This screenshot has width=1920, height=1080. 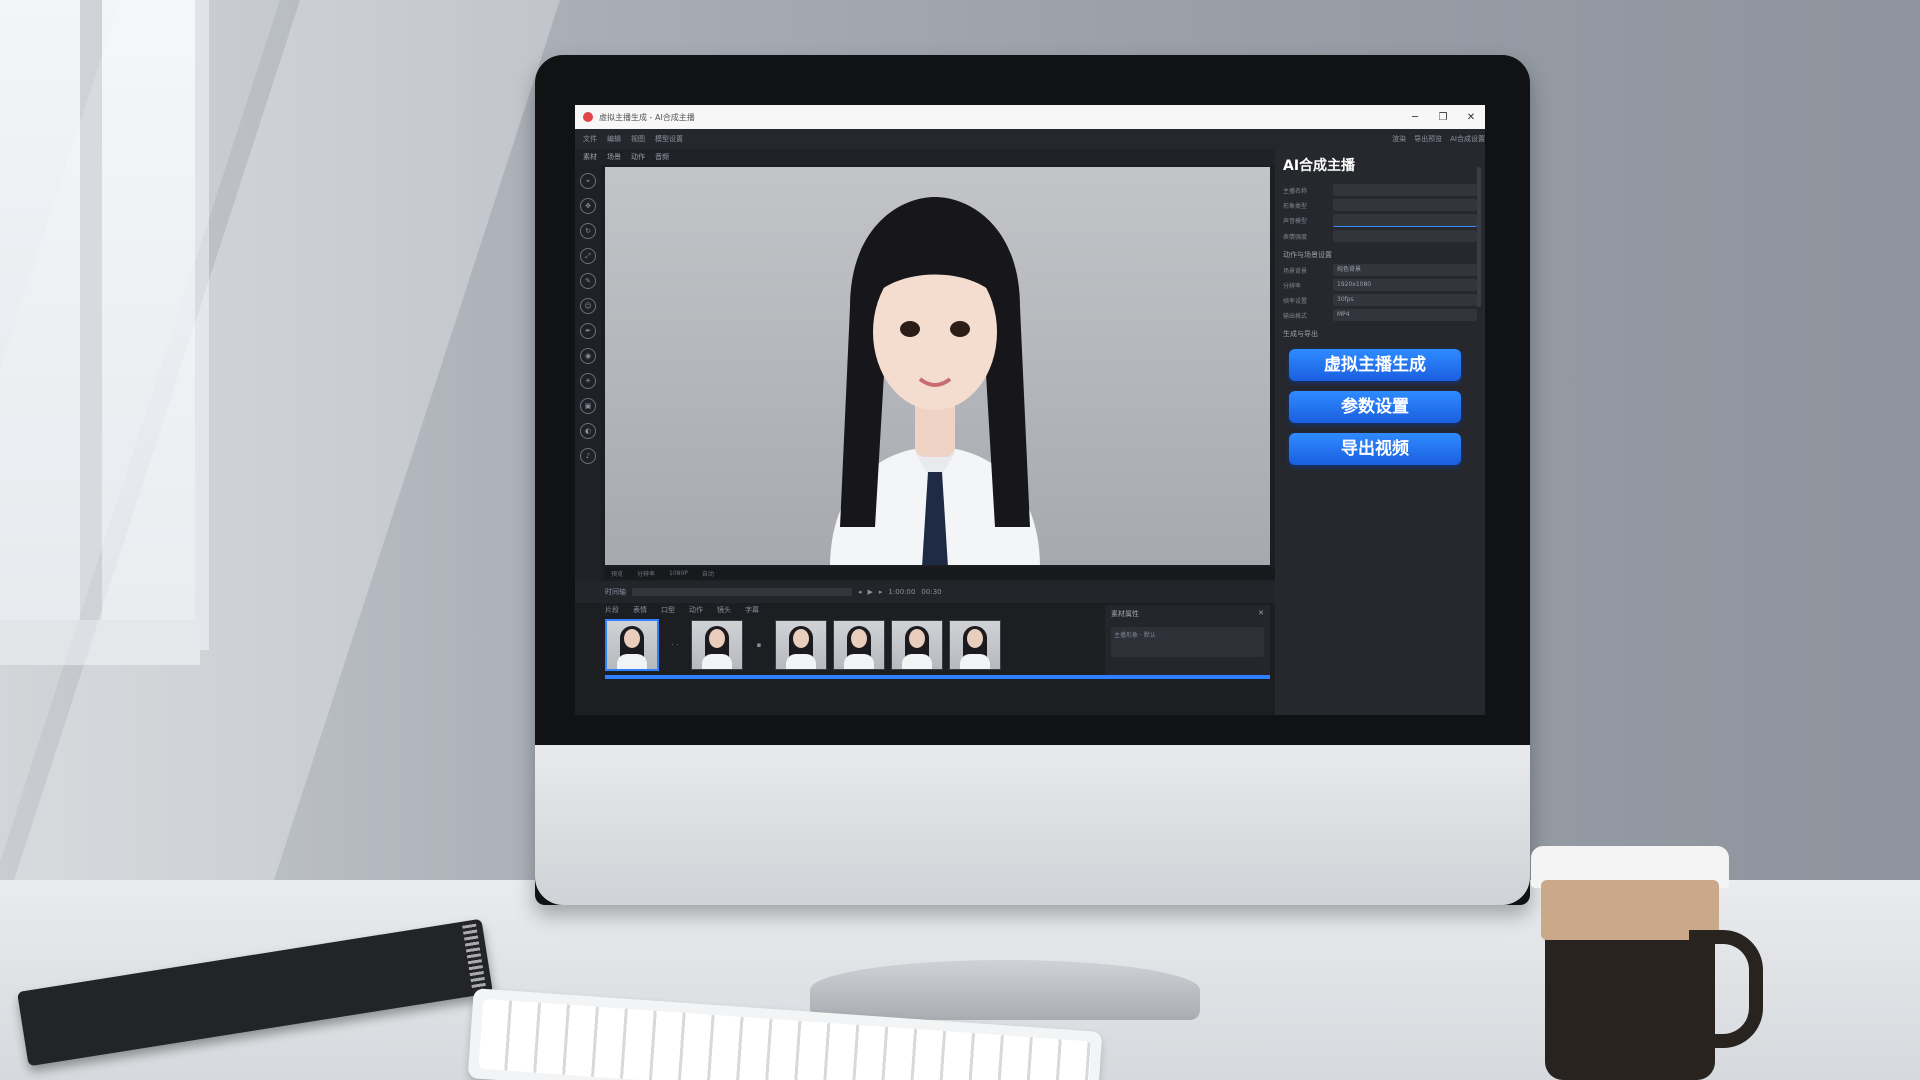 What do you see at coordinates (1030, 117) in the screenshot?
I see `title-bar: 虚拟主播生成 - AI合成主播 ─ ❐ ✕` at bounding box center [1030, 117].